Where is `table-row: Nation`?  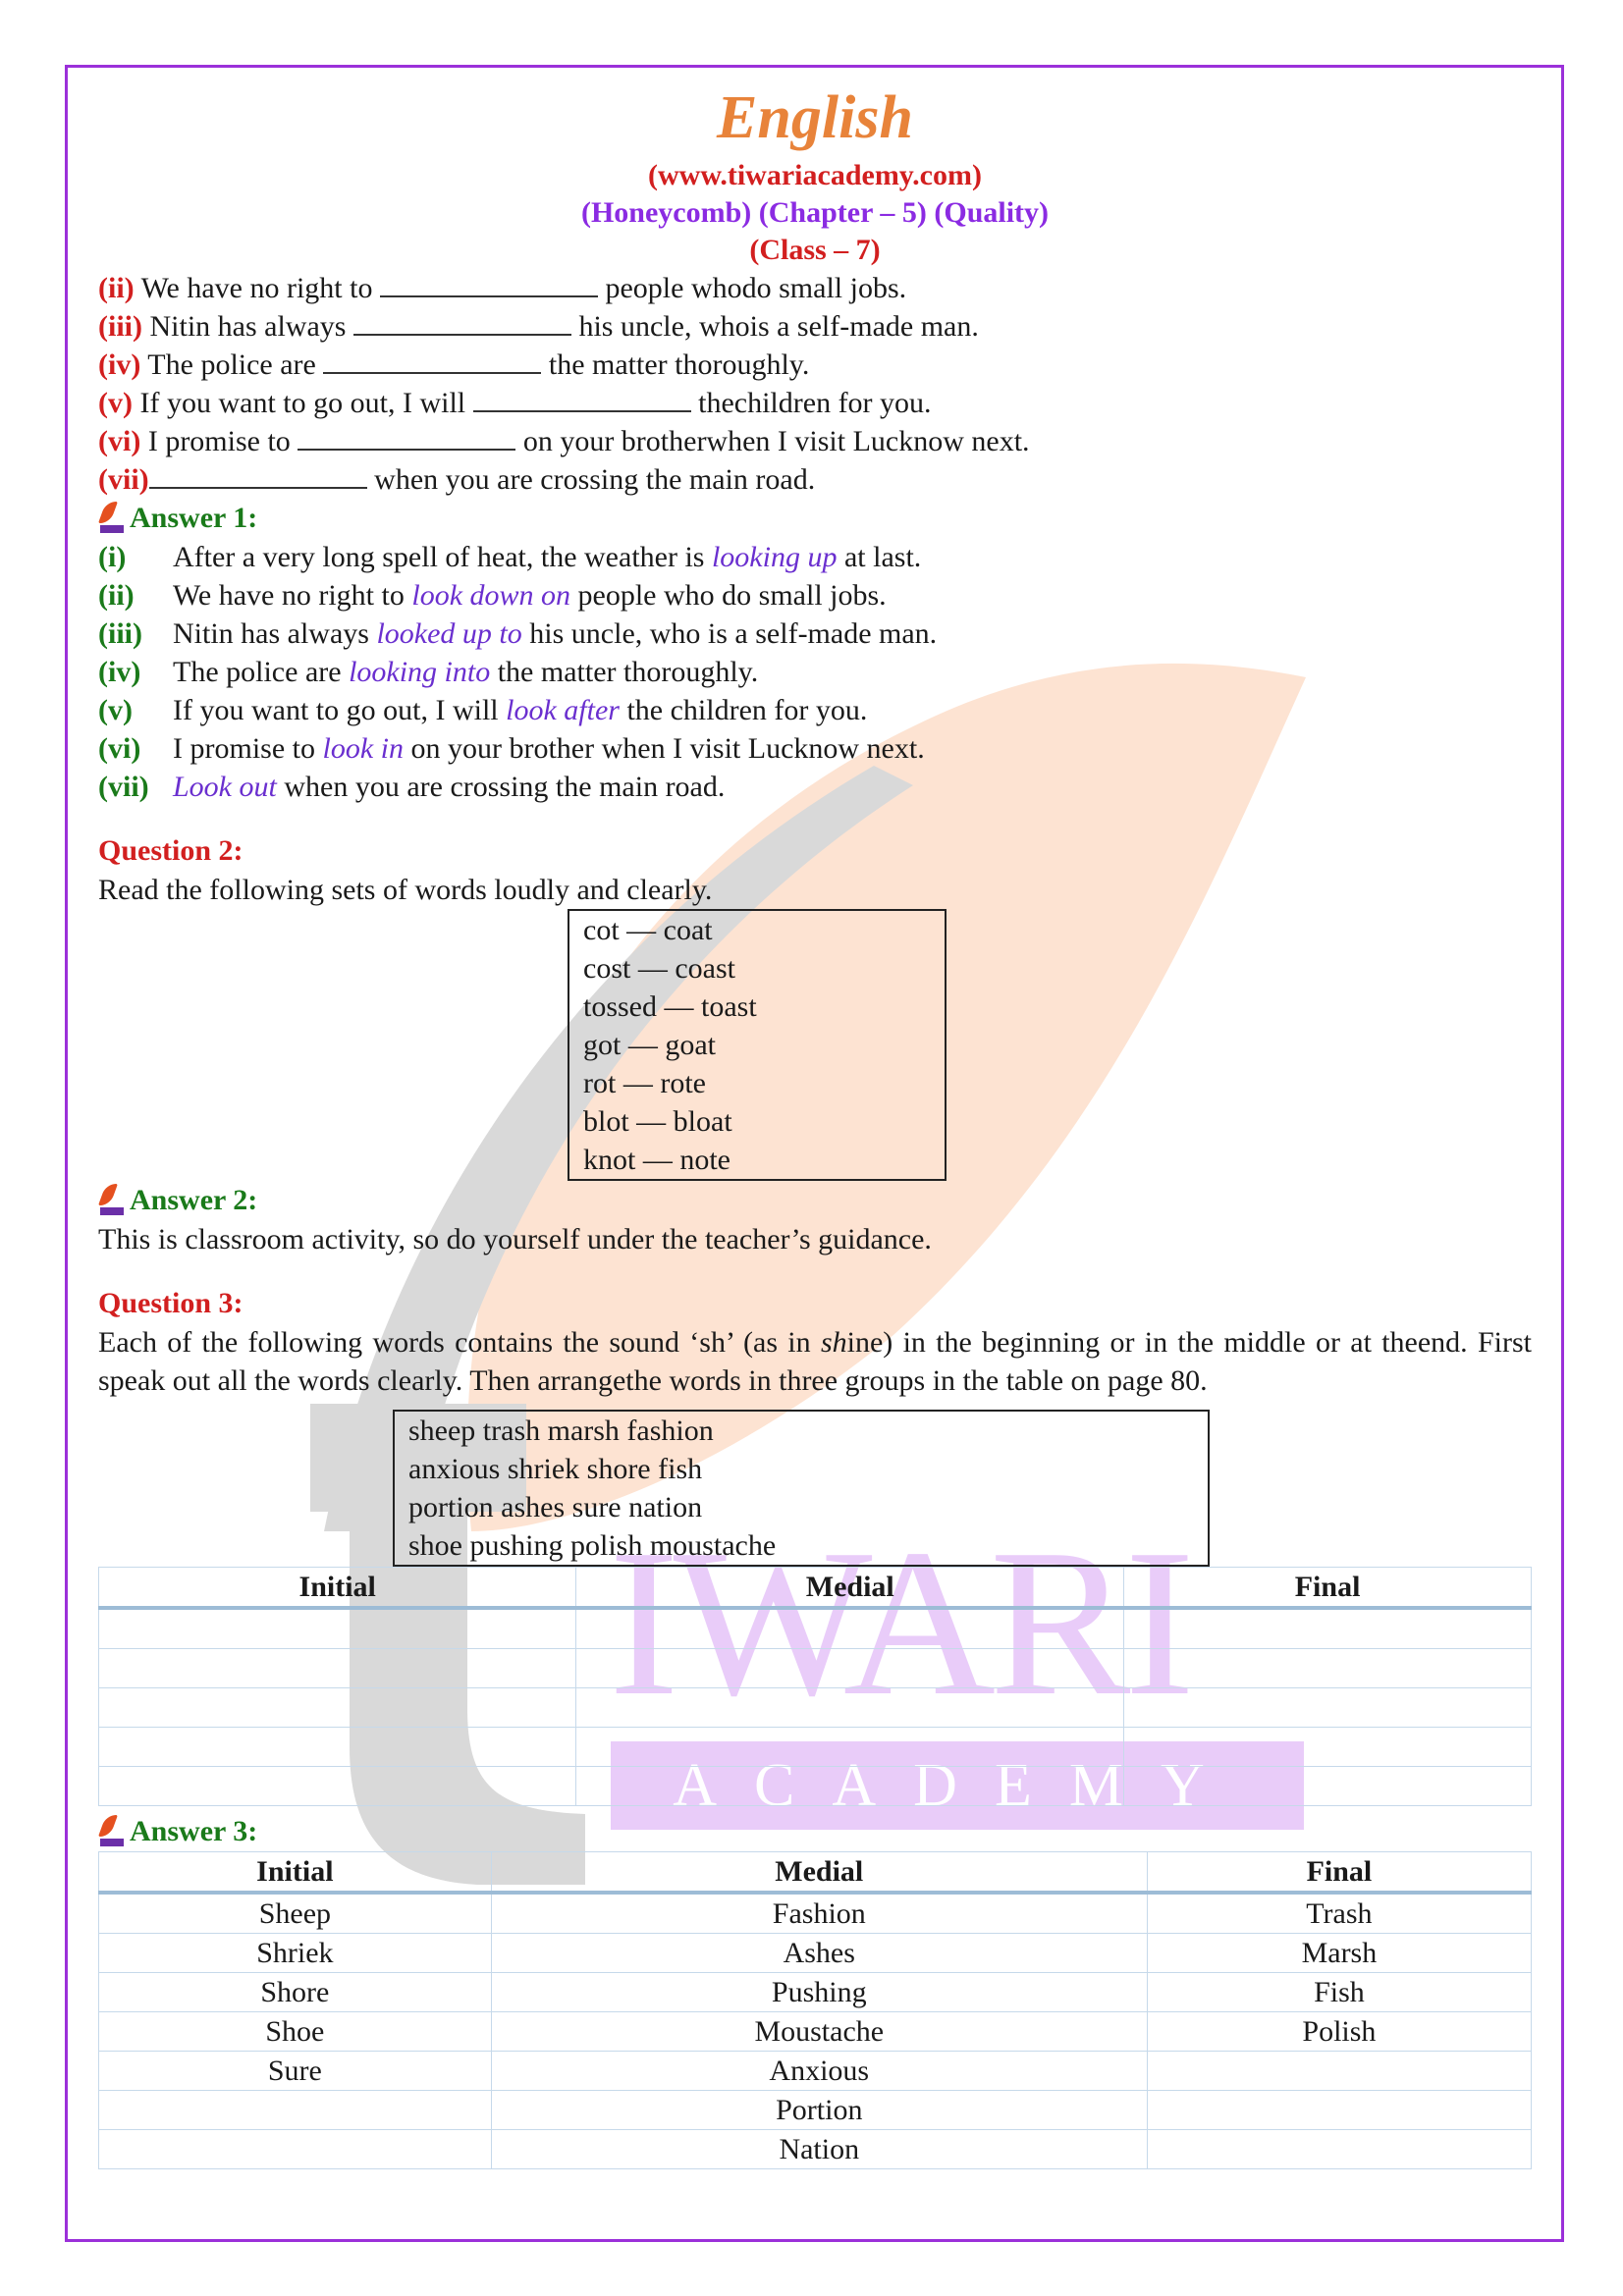
table-row: Nation is located at coordinates (815, 2149).